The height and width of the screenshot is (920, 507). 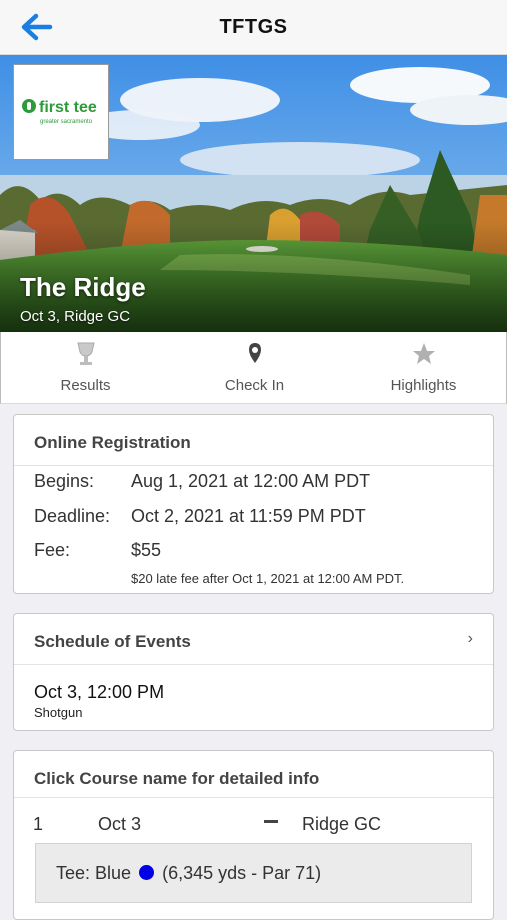 What do you see at coordinates (64, 481) in the screenshot?
I see `begins-label: Begins:` at bounding box center [64, 481].